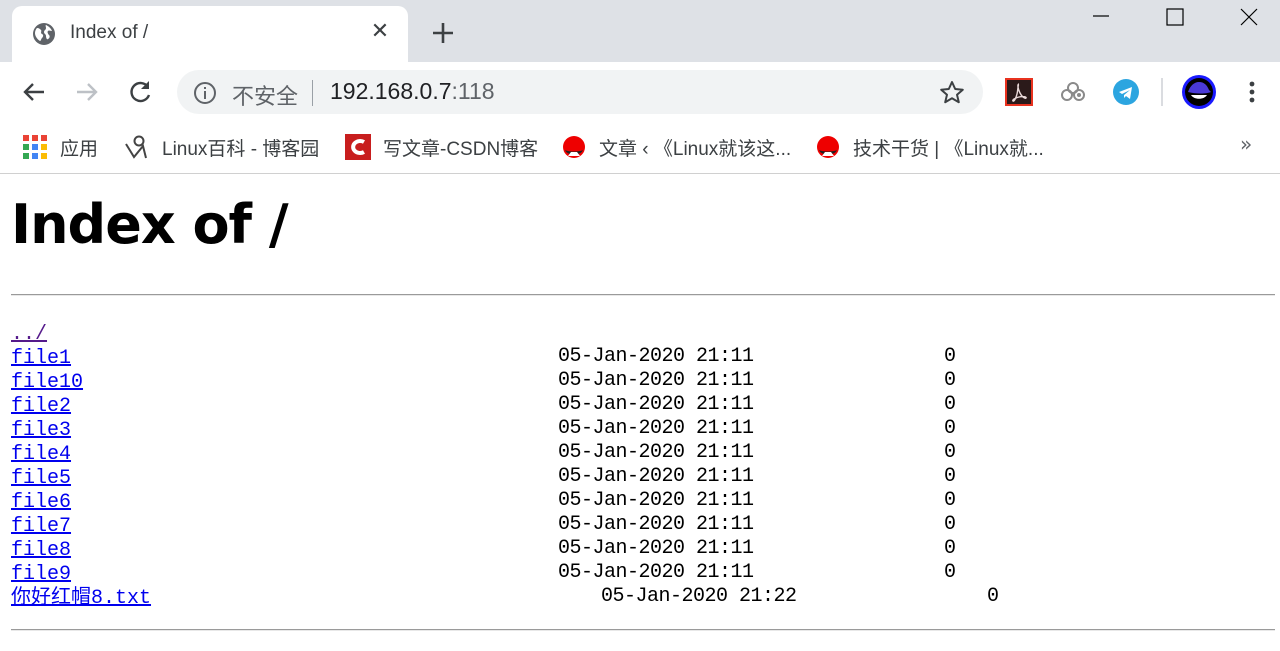 The width and height of the screenshot is (1280, 651). What do you see at coordinates (1101, 17) in the screenshot?
I see `minimize-icon` at bounding box center [1101, 17].